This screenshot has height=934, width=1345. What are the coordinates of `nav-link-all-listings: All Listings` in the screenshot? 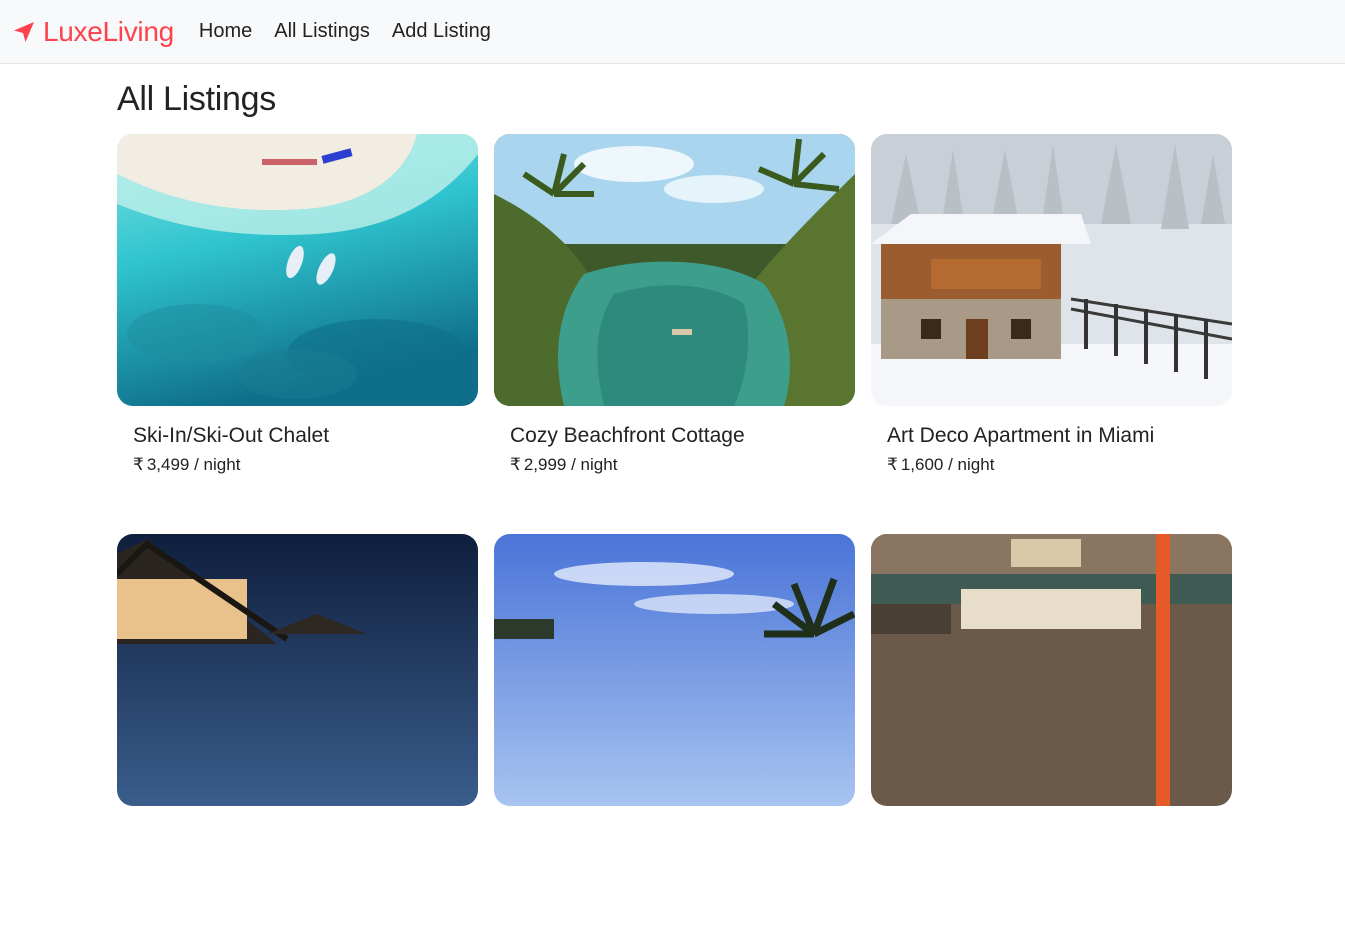 It's located at (322, 31).